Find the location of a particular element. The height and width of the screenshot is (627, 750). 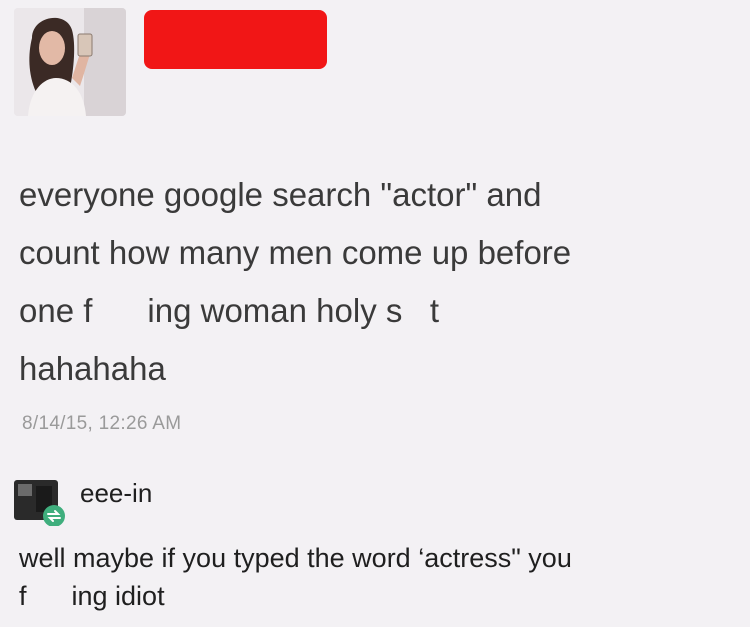

reblog-line-2: f ing idiot is located at coordinates (92, 596).